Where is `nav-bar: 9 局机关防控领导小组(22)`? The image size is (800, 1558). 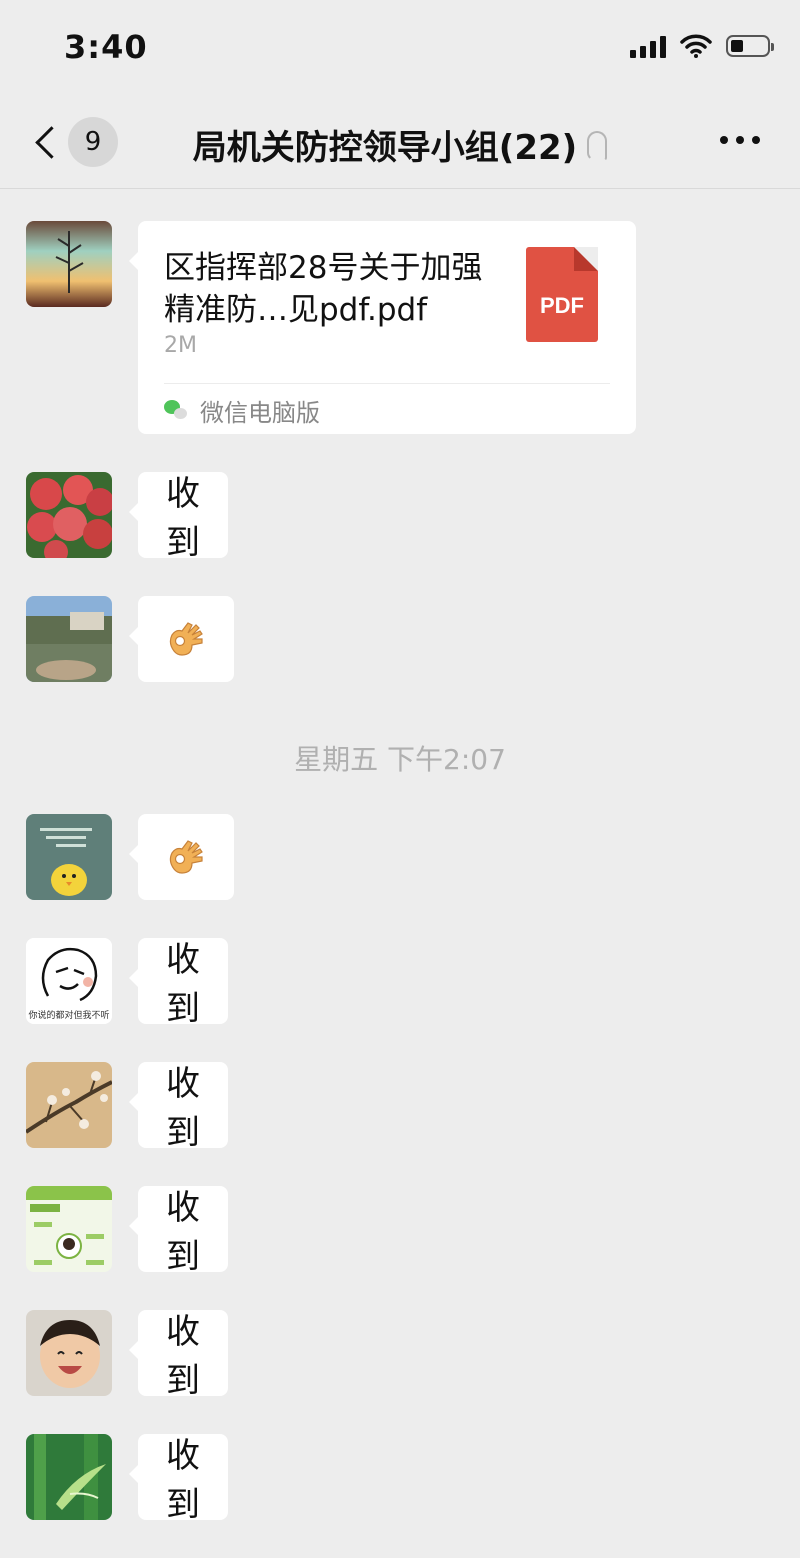
nav-bar: 9 局机关防控领导小组(22) is located at coordinates (400, 142).